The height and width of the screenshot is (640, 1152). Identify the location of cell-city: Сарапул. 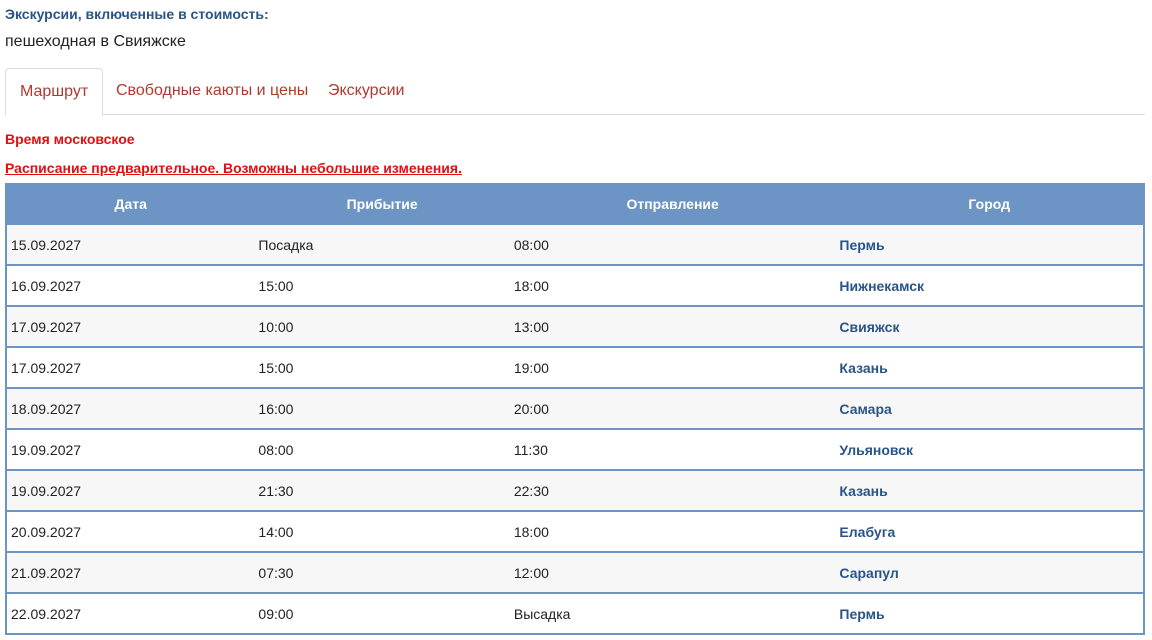
(989, 572).